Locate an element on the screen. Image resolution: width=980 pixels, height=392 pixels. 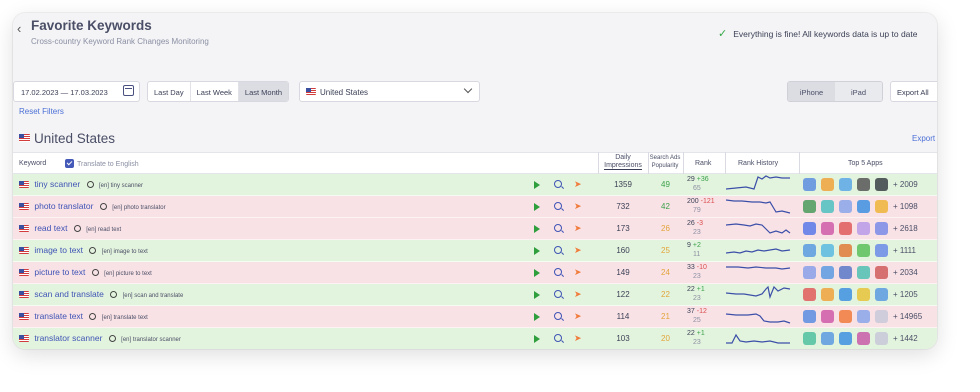
col-popularity: Search Ads Popularity is located at coordinates (665, 162).